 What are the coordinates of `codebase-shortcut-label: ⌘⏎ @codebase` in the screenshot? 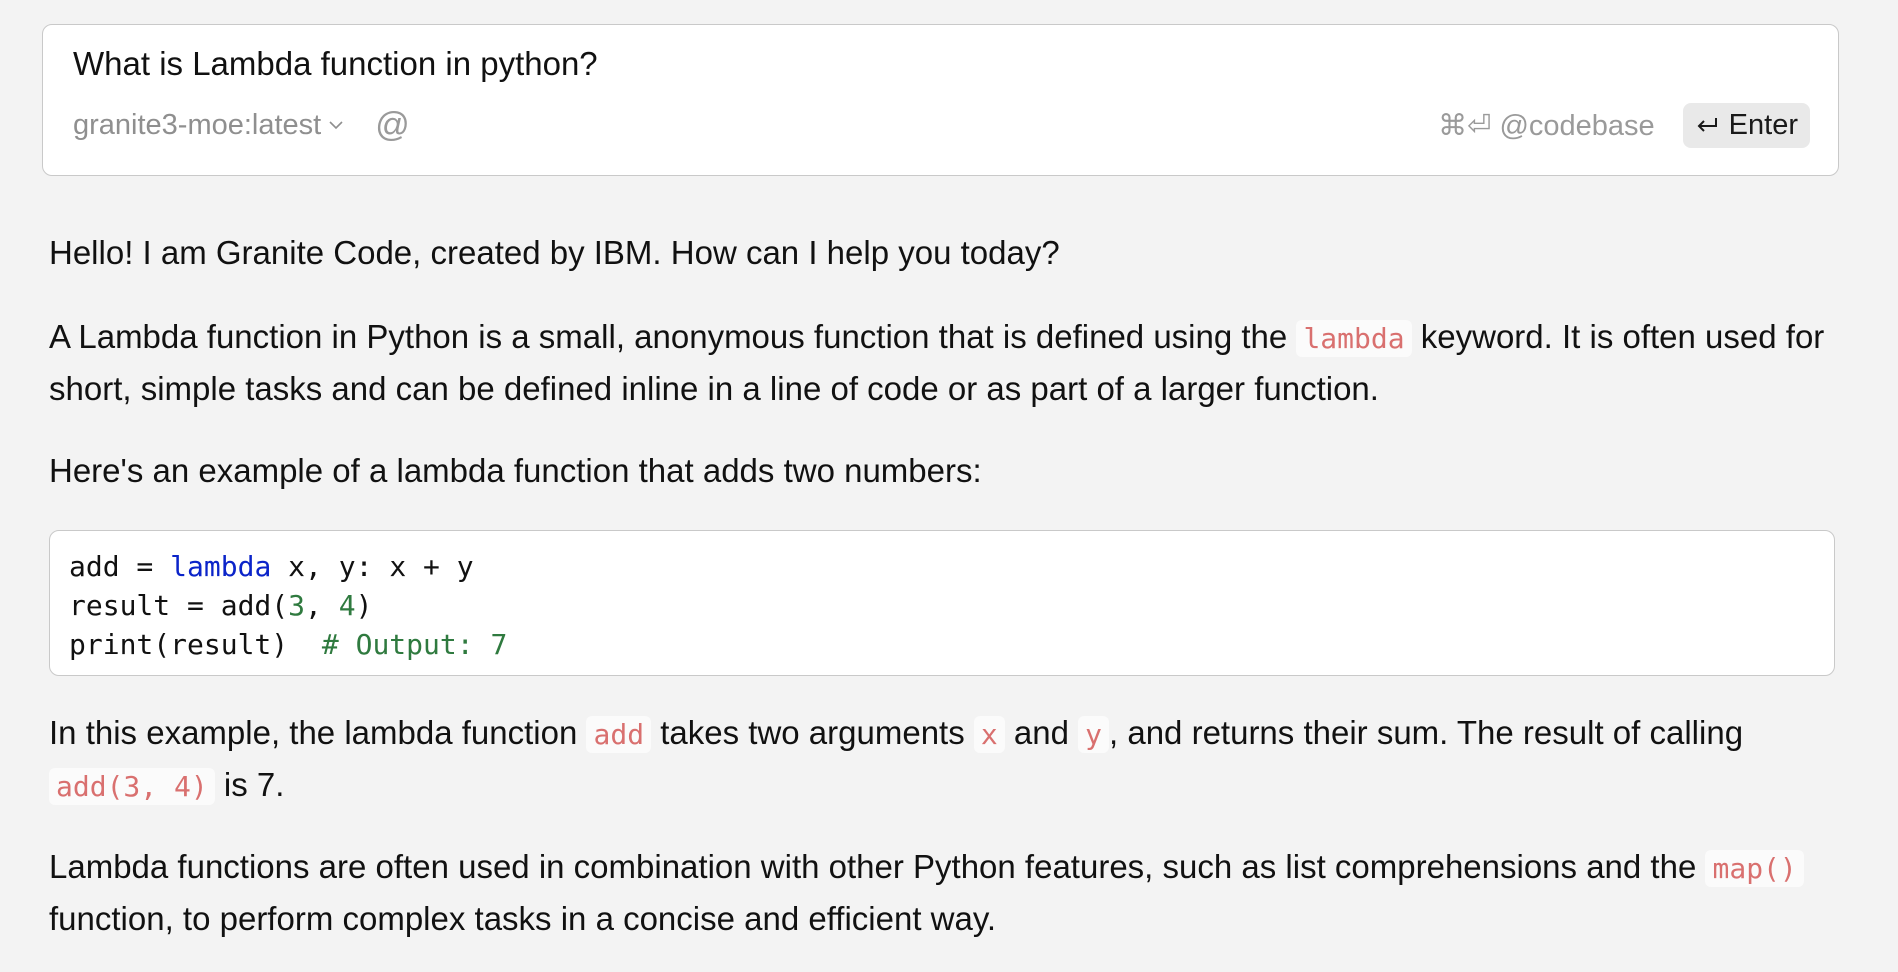 It's located at (1546, 125).